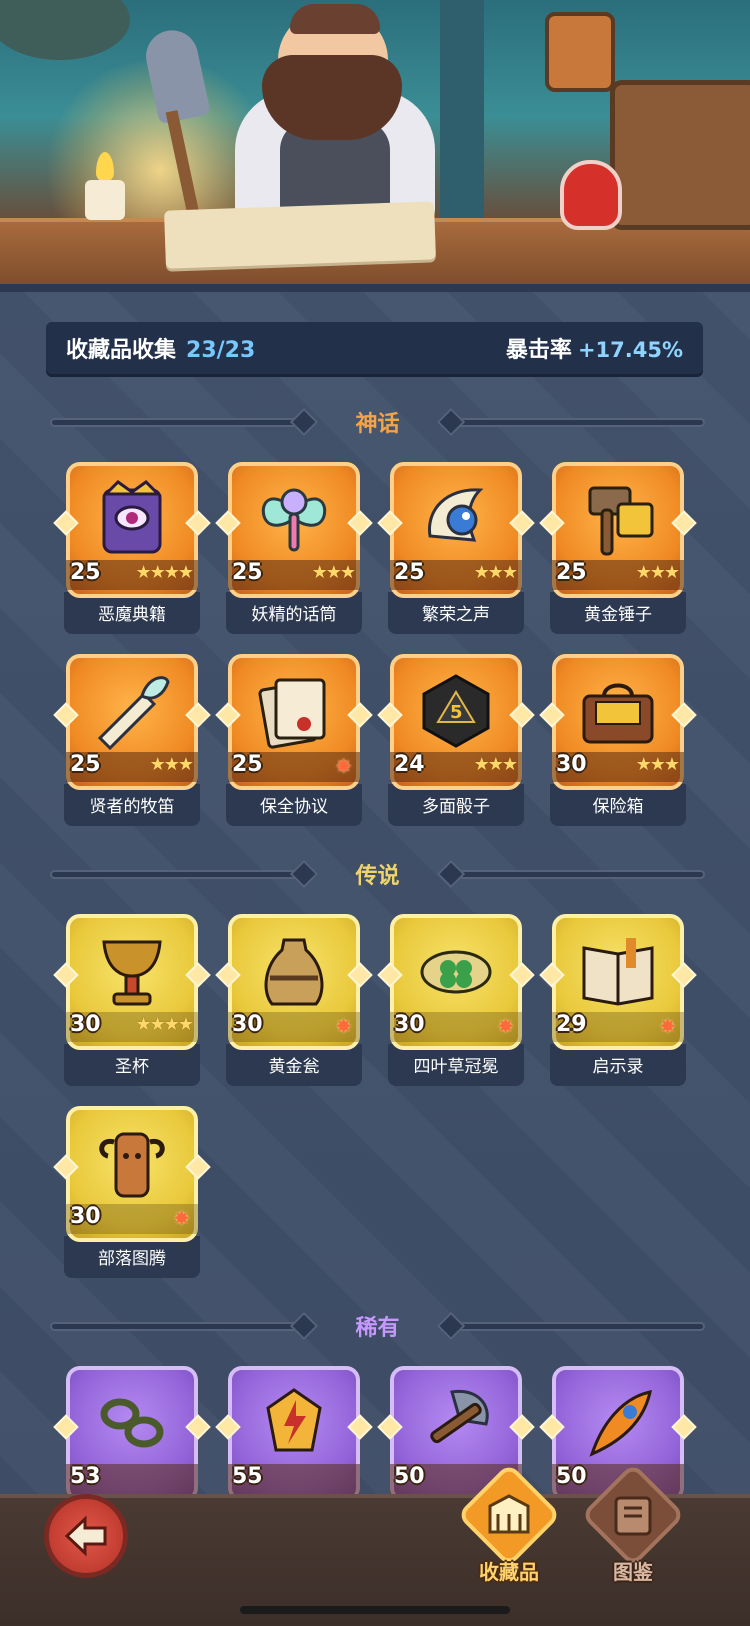 This screenshot has width=750, height=1626. Describe the element at coordinates (618, 1000) in the screenshot. I see `collectible-card: 29 ✸ 启示录` at that location.